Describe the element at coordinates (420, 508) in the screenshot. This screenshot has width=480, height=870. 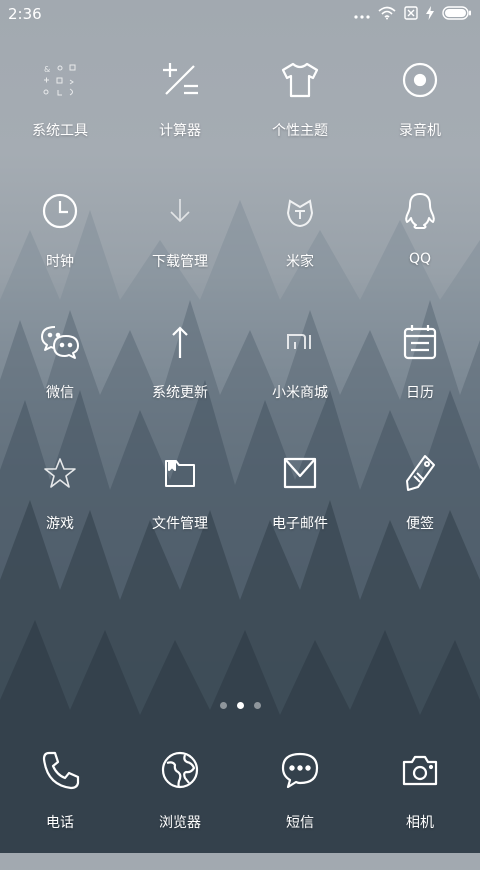
I see `app-notes: 便签` at that location.